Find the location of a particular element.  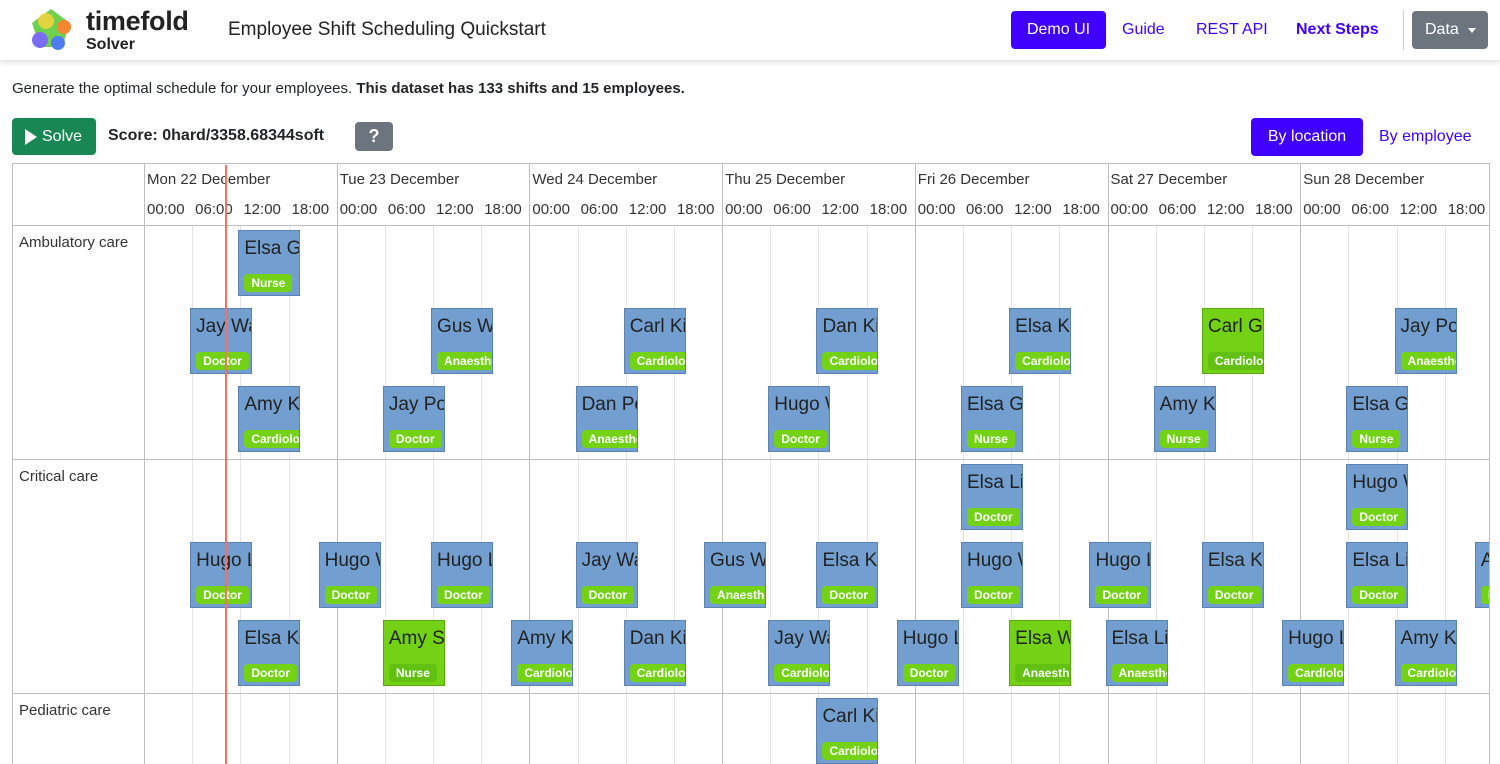

page-title: Employee Shift Scheduling Quickstart is located at coordinates (387, 29).